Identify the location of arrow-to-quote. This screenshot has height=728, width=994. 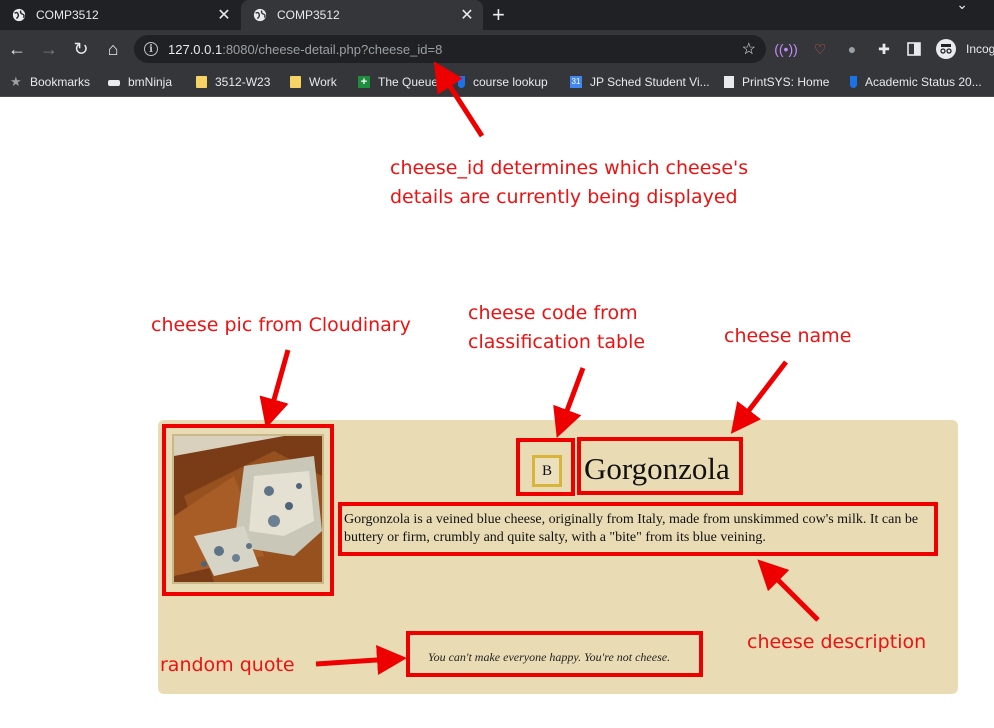
(361, 660).